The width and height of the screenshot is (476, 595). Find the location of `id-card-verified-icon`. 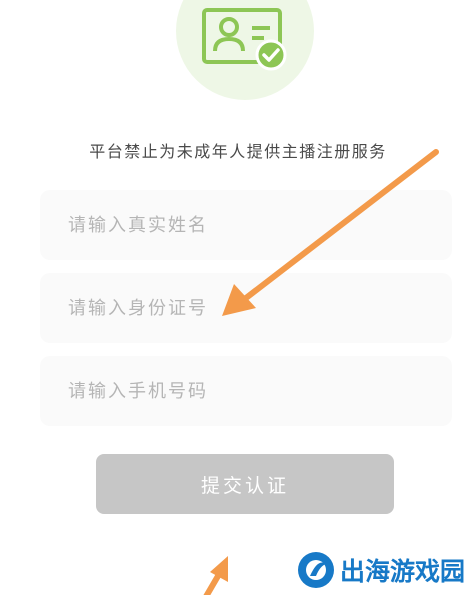

id-card-verified-icon is located at coordinates (244, 39).